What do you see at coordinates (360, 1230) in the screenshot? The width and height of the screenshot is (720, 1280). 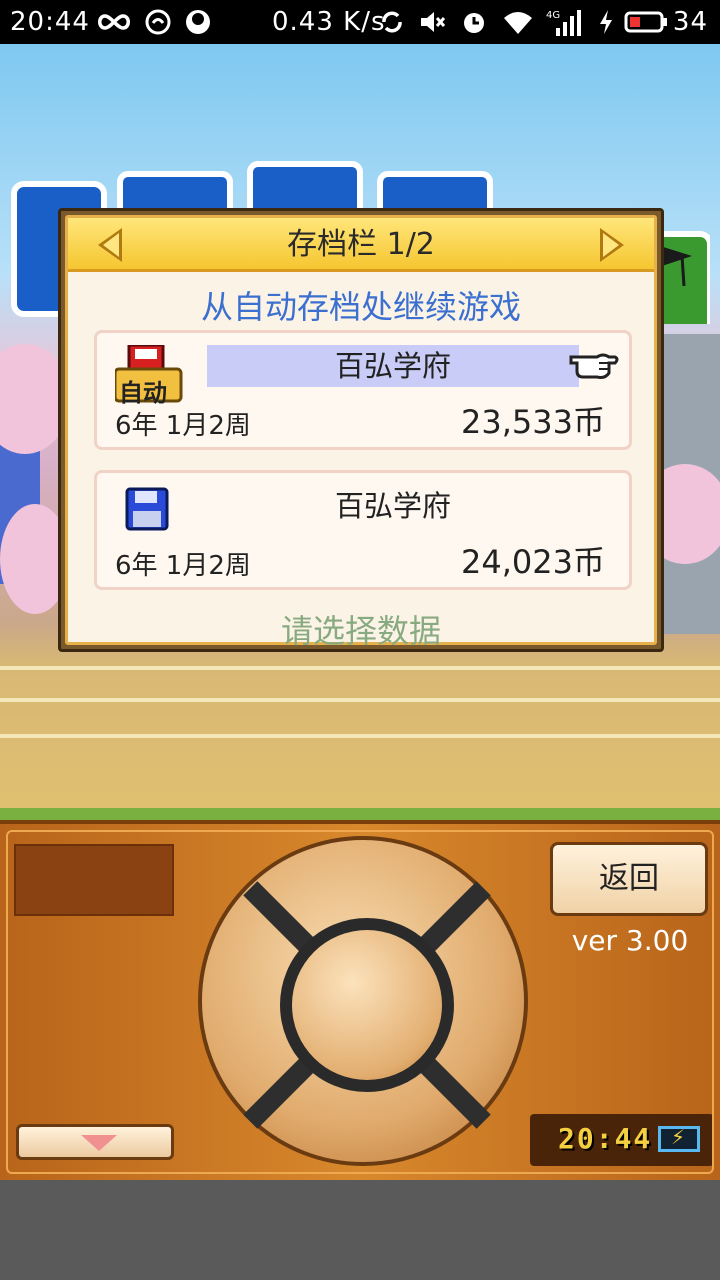 I see `bottom-bar` at bounding box center [360, 1230].